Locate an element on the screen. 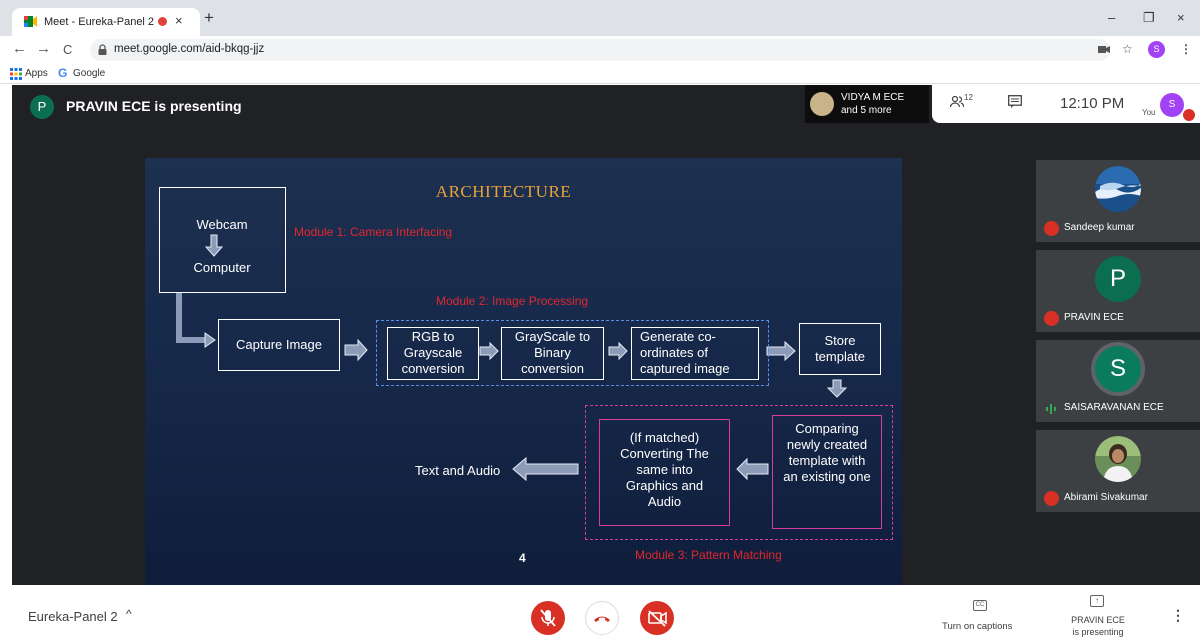 This screenshot has height=640, width=1200. participant-name: Sandeep kumar is located at coordinates (1099, 227).